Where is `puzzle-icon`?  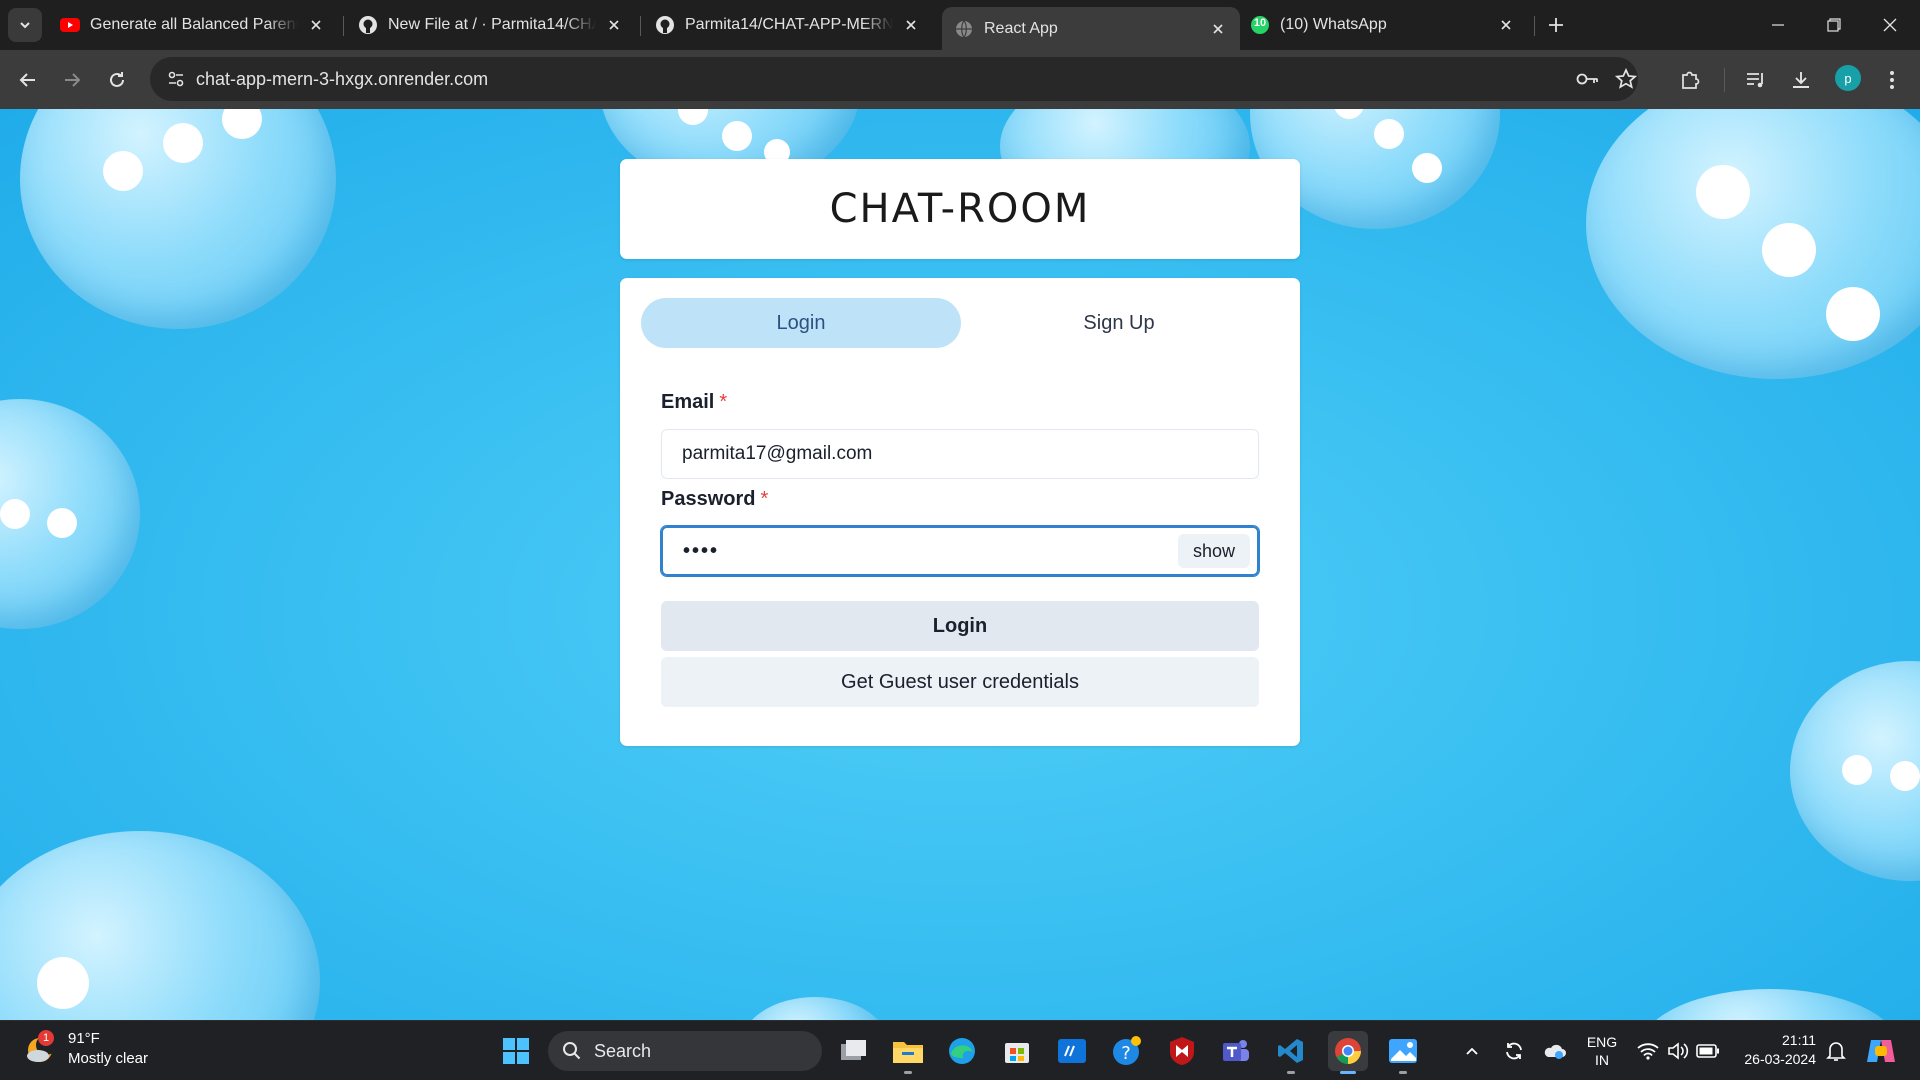 puzzle-icon is located at coordinates (1691, 80).